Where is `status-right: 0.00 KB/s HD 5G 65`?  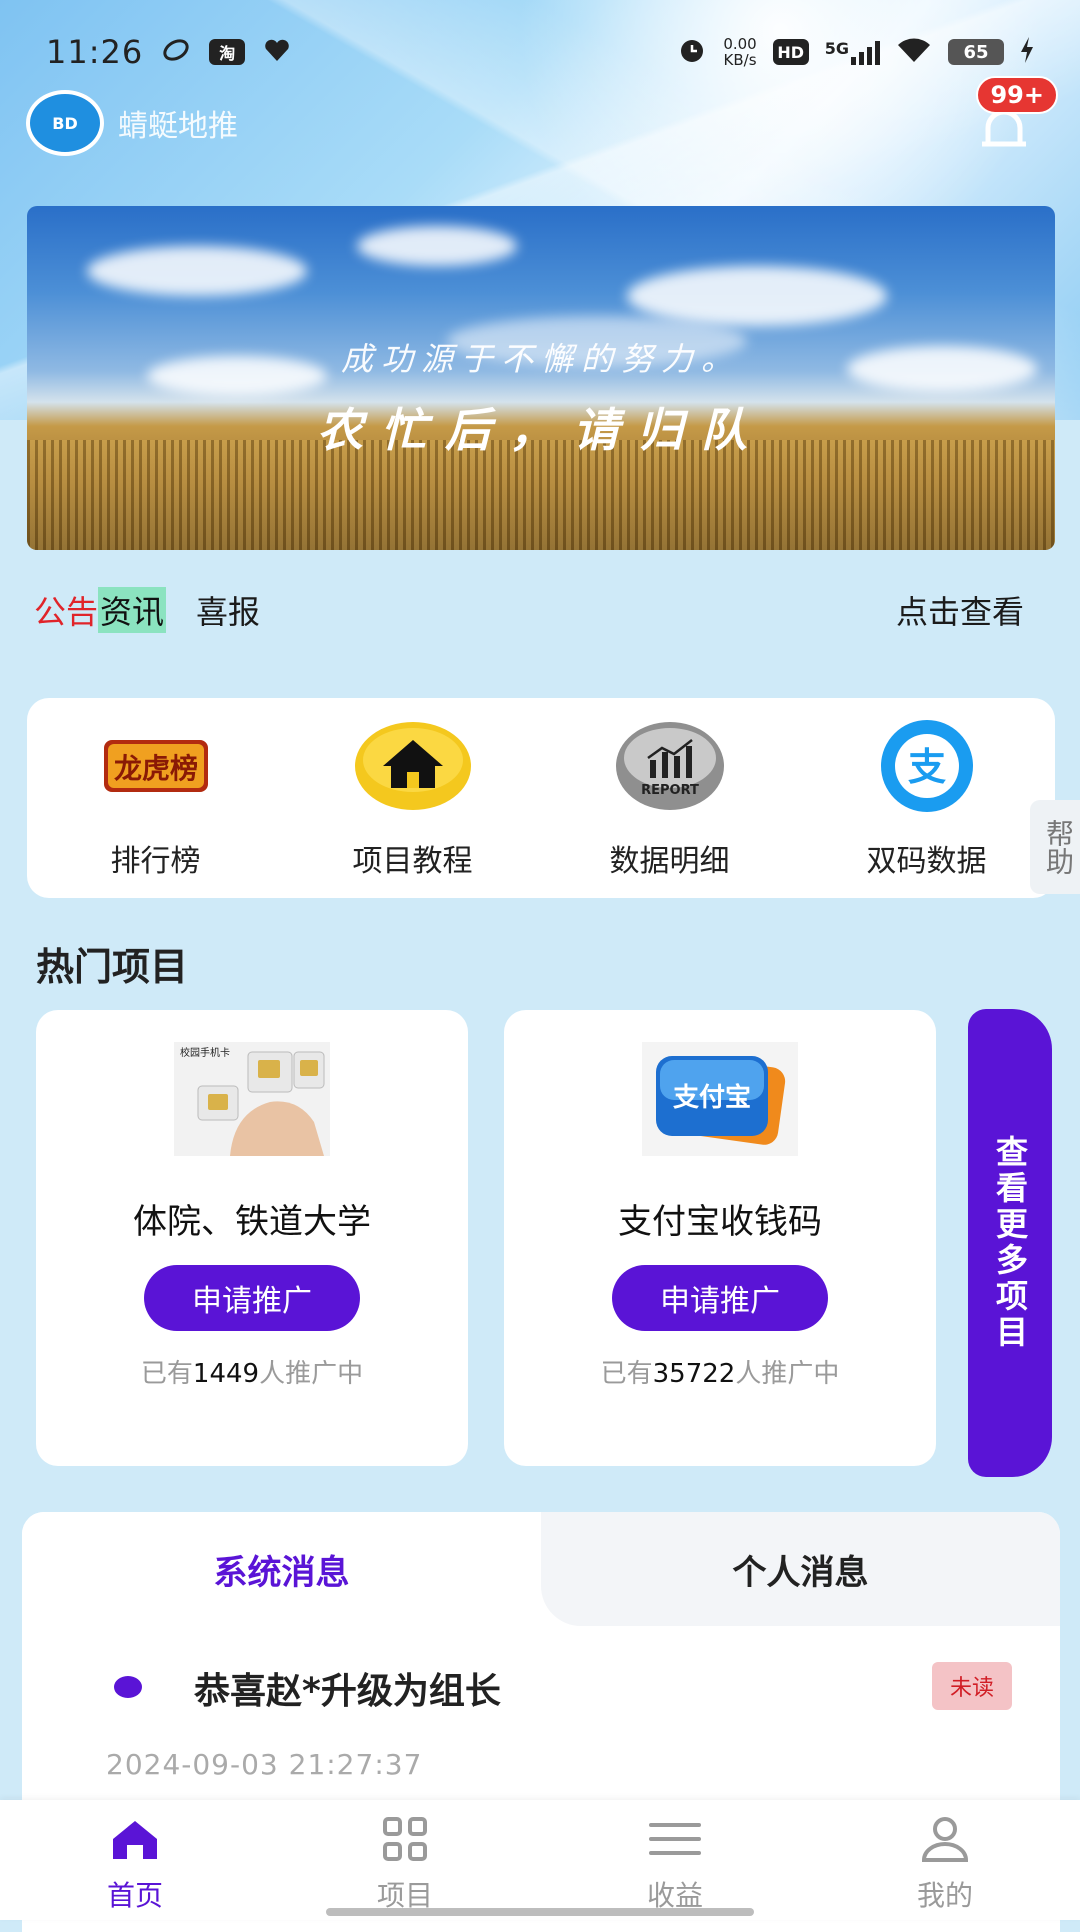 status-right: 0.00 KB/s HD 5G 65 is located at coordinates (855, 52).